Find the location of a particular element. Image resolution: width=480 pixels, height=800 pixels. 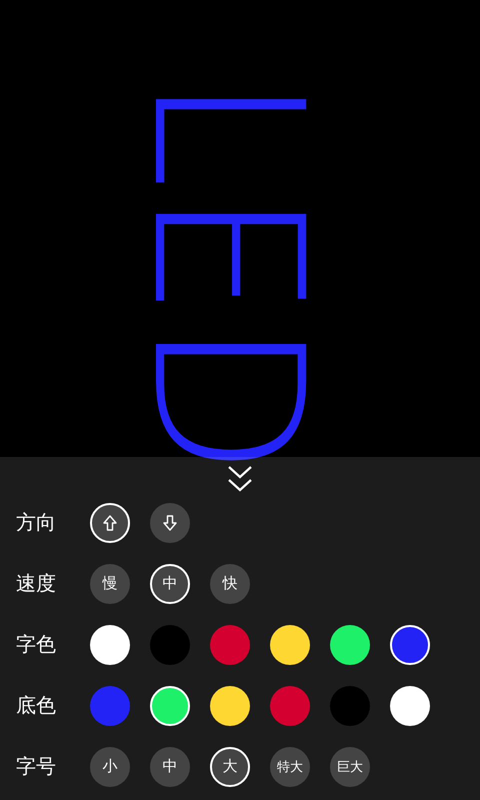

option-button: 特大 is located at coordinates (290, 766).